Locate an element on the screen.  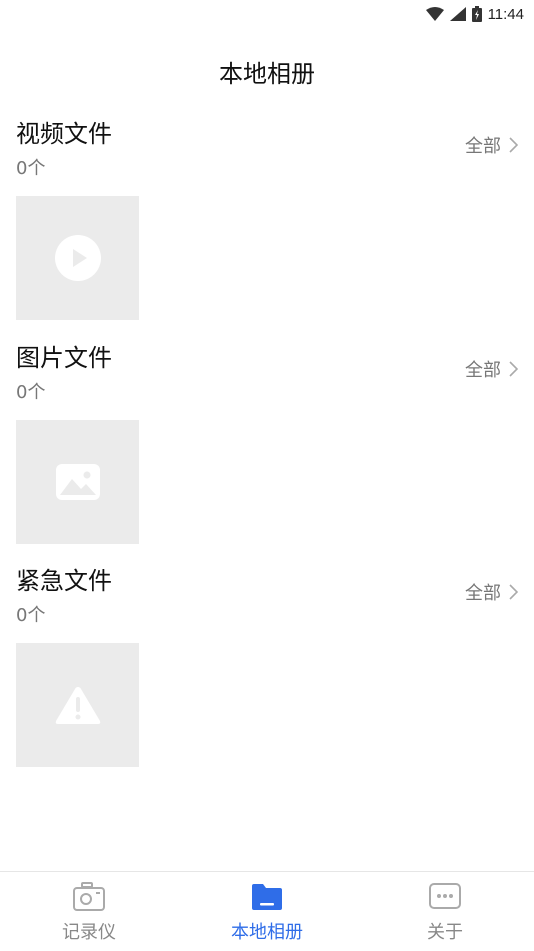
image-icon is located at coordinates (77, 482).